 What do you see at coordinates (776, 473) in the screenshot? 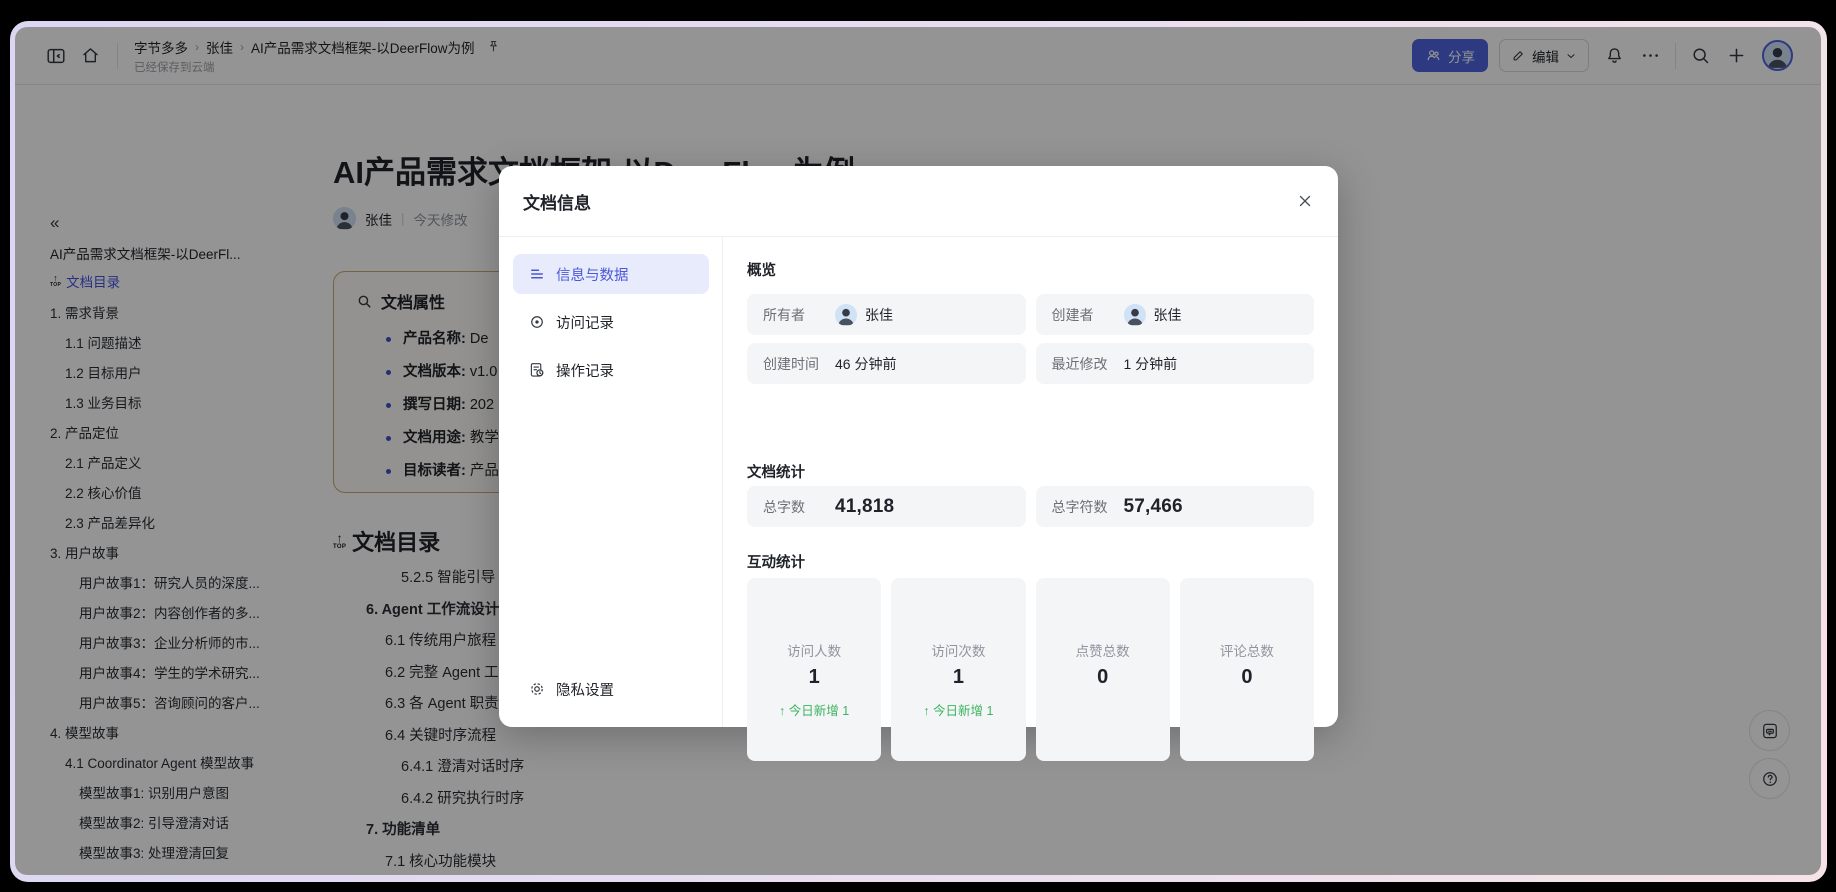
I see `doc-stats-heading: 文档统计` at bounding box center [776, 473].